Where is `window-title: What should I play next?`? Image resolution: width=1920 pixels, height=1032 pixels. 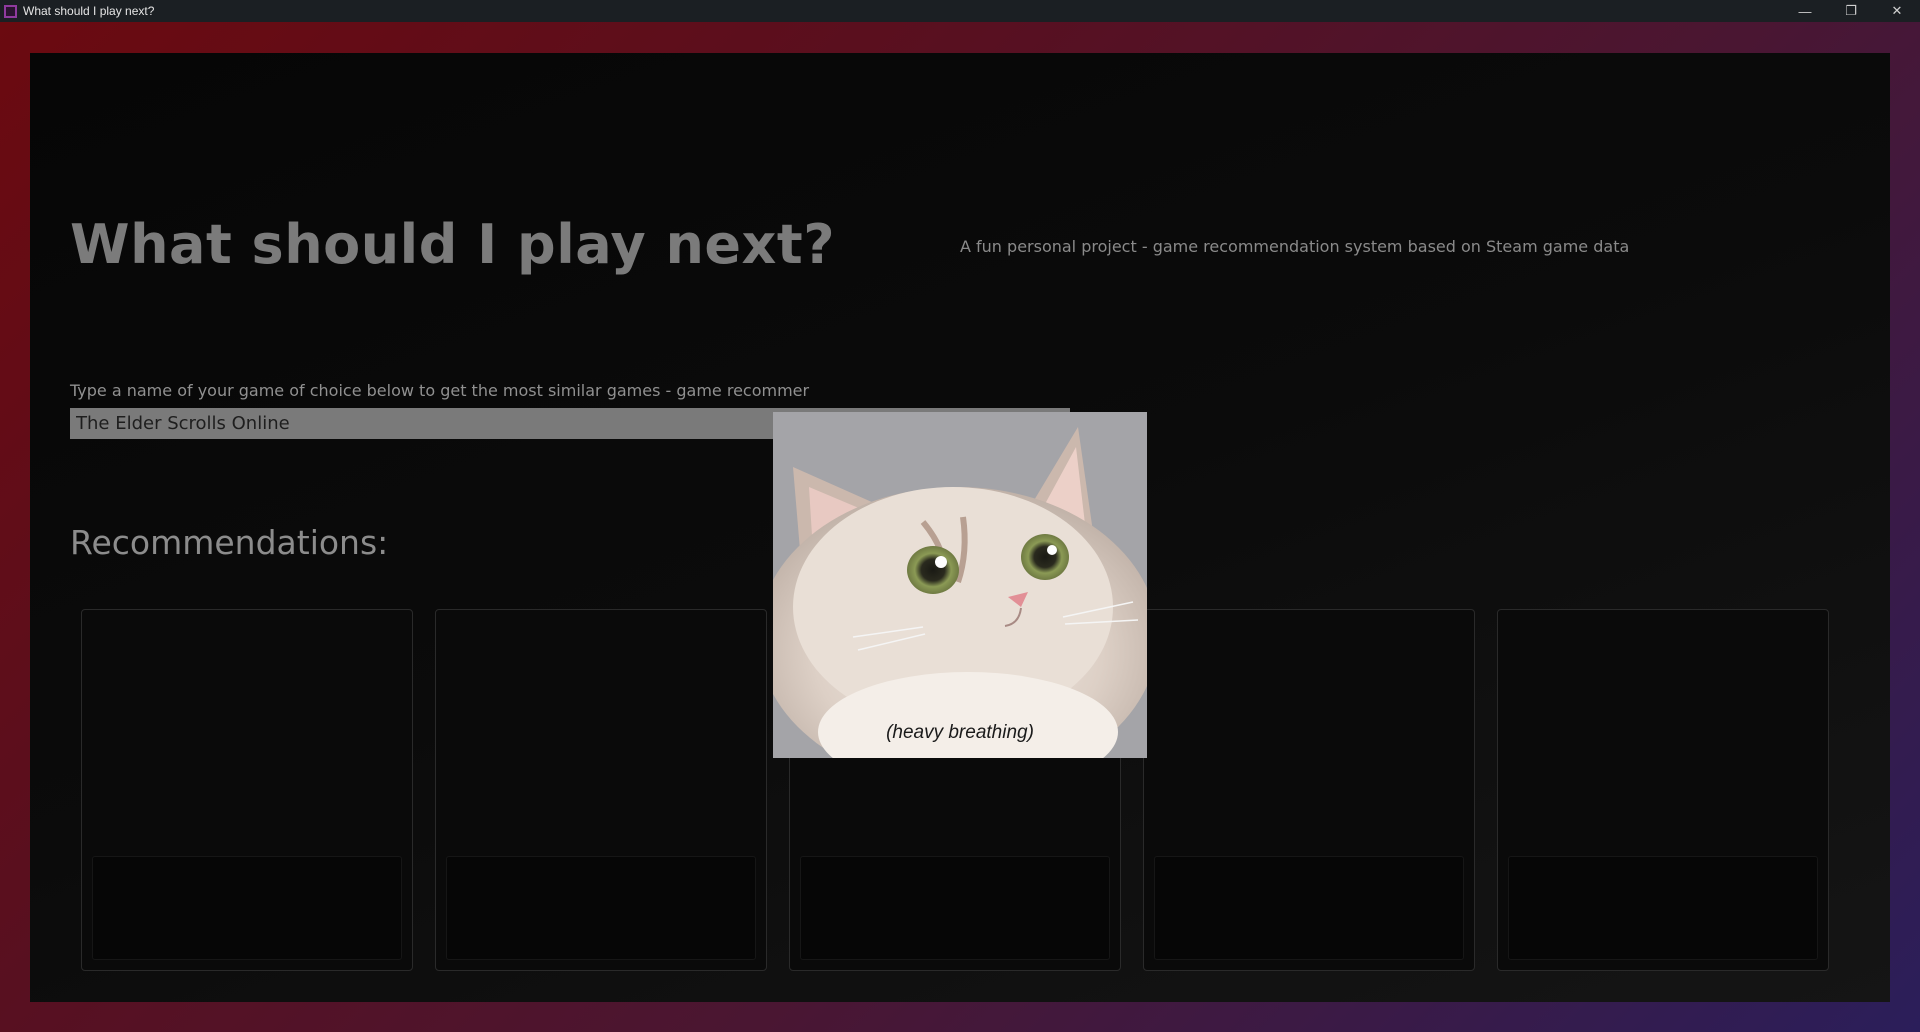 window-title: What should I play next? is located at coordinates (89, 11).